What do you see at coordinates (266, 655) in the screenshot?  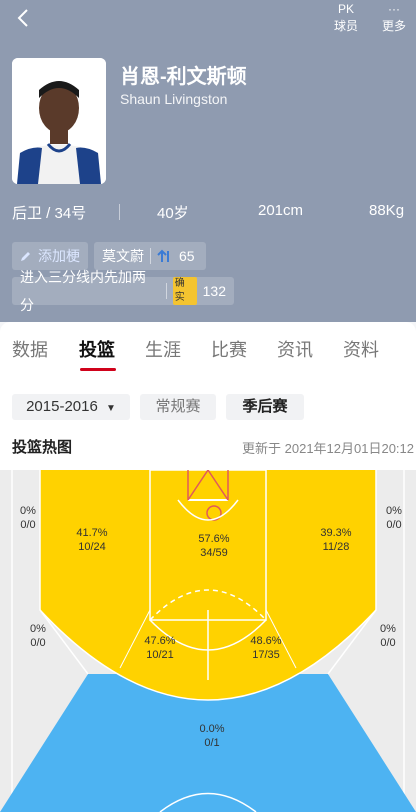 I see `zone-right-elbow-made: 17/35` at bounding box center [266, 655].